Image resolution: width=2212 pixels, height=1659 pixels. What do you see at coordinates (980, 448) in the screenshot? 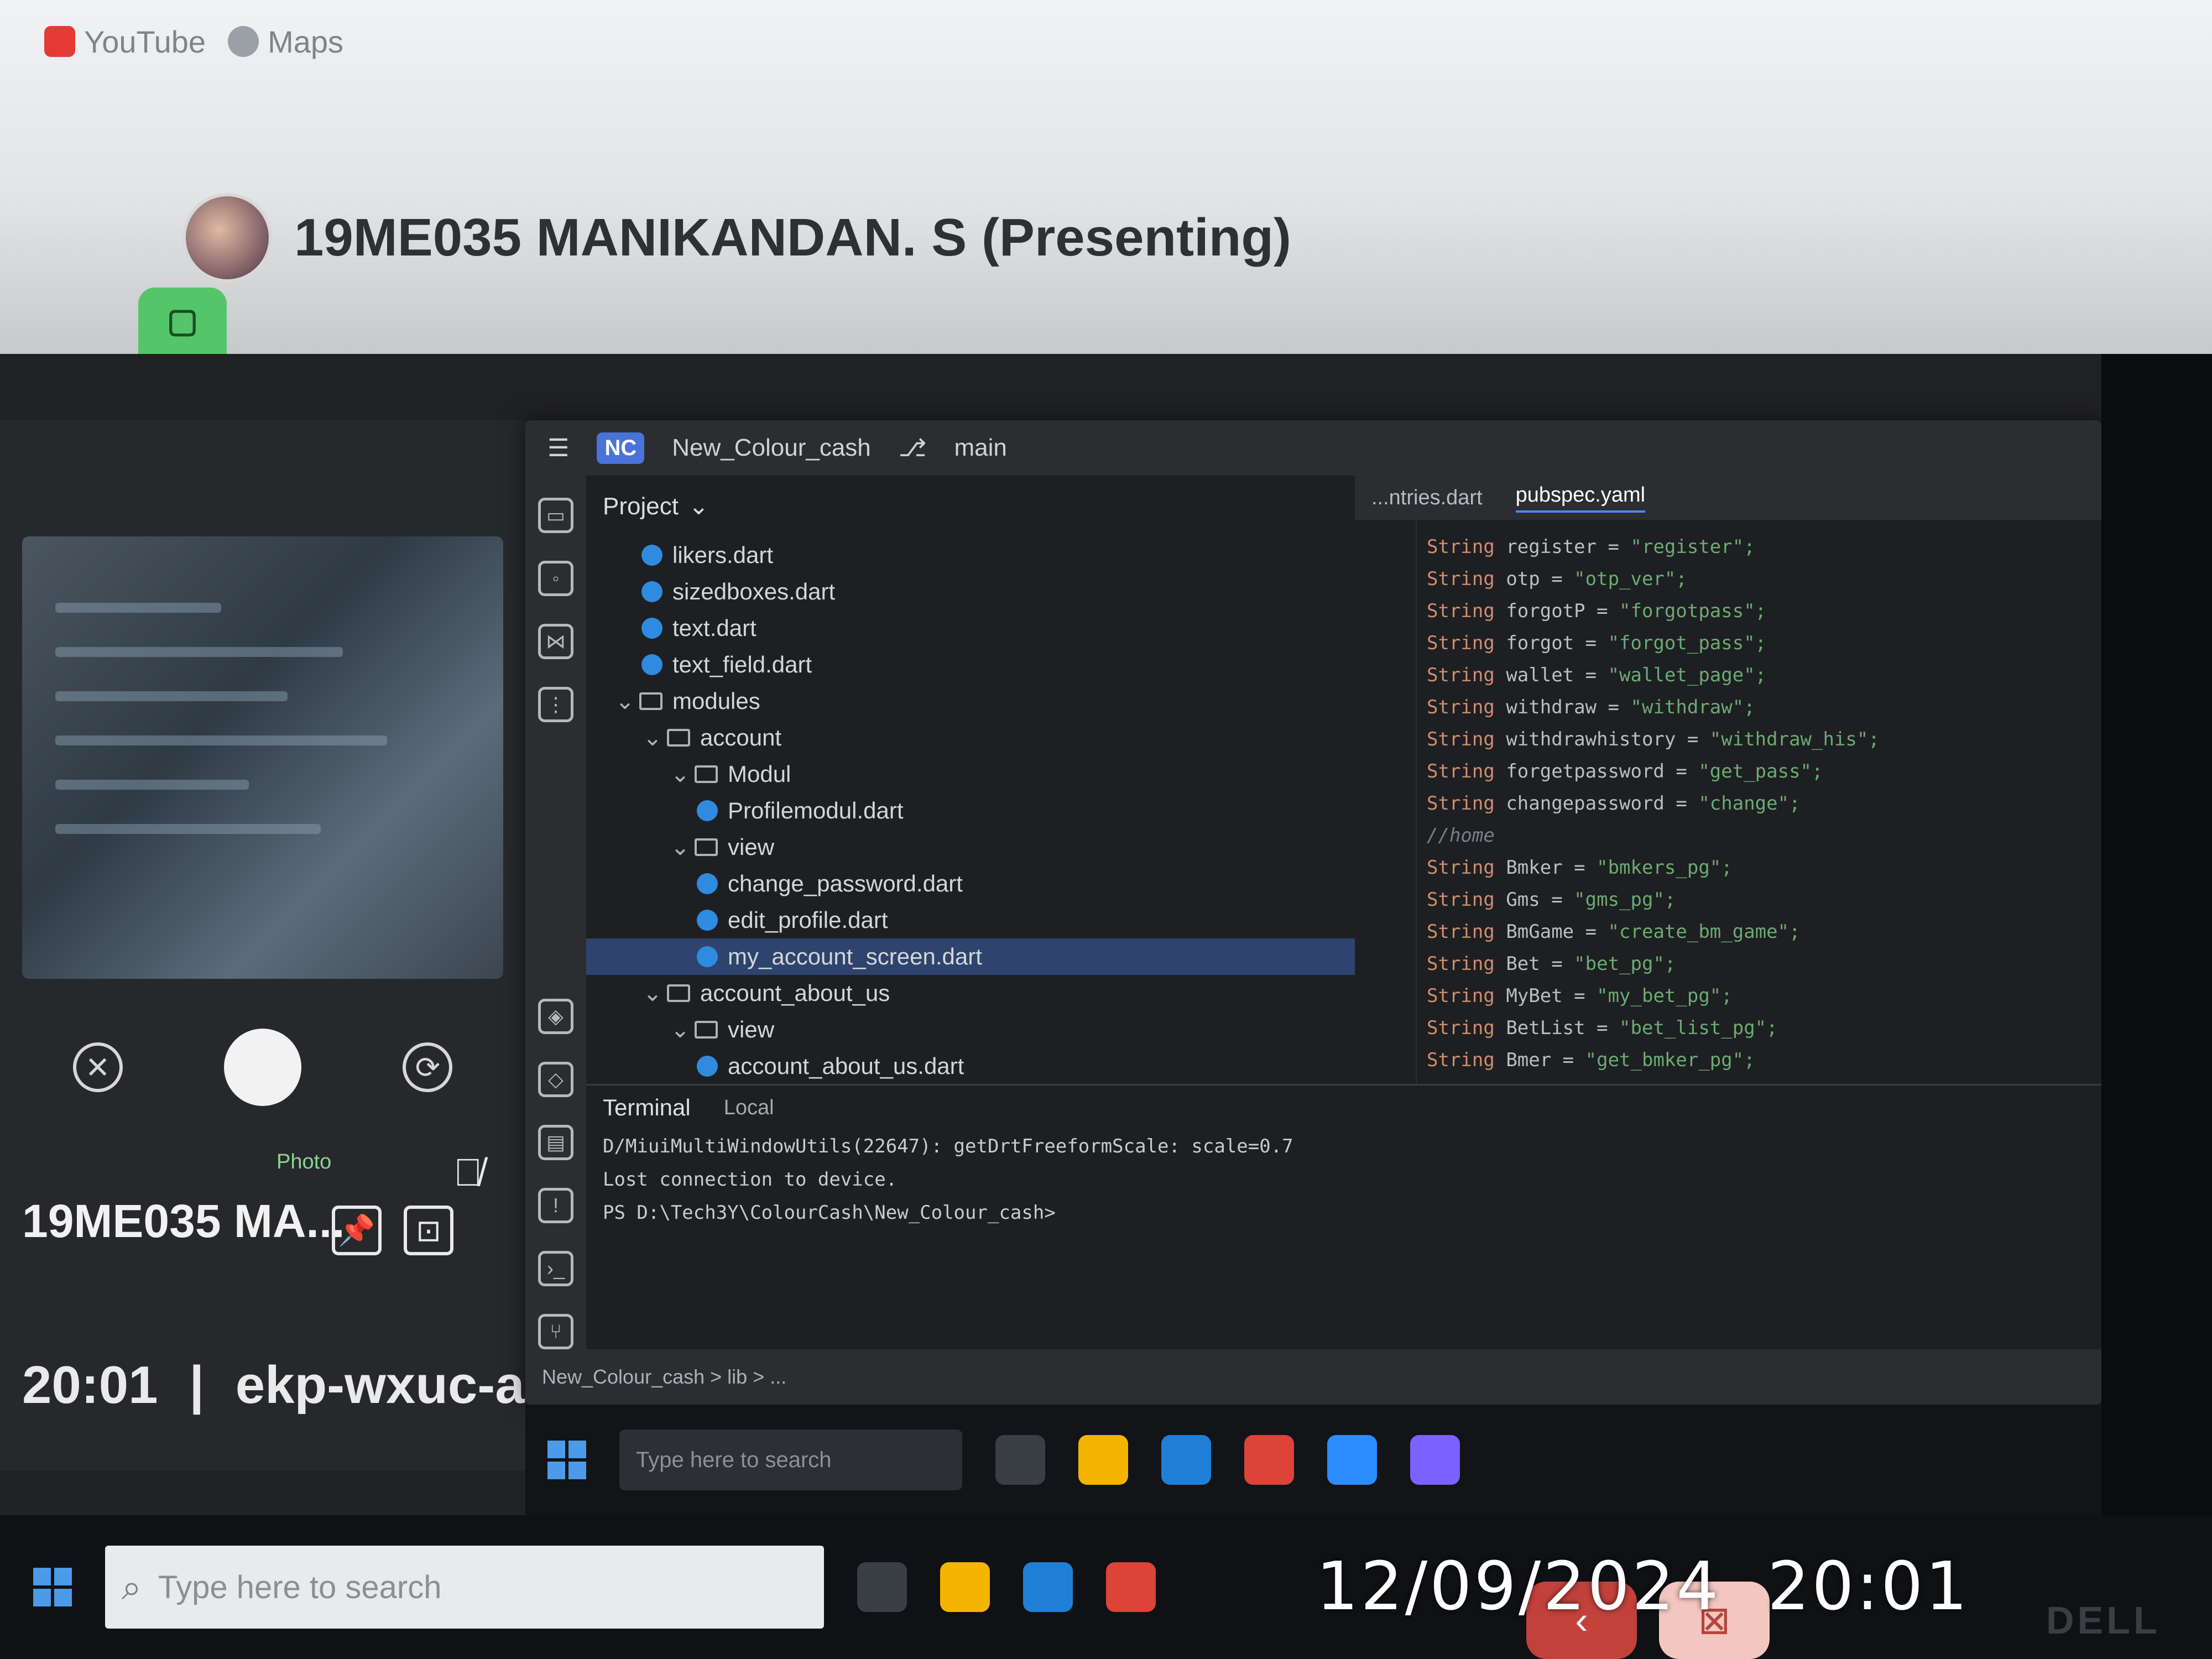
I see `branch-name: main` at bounding box center [980, 448].